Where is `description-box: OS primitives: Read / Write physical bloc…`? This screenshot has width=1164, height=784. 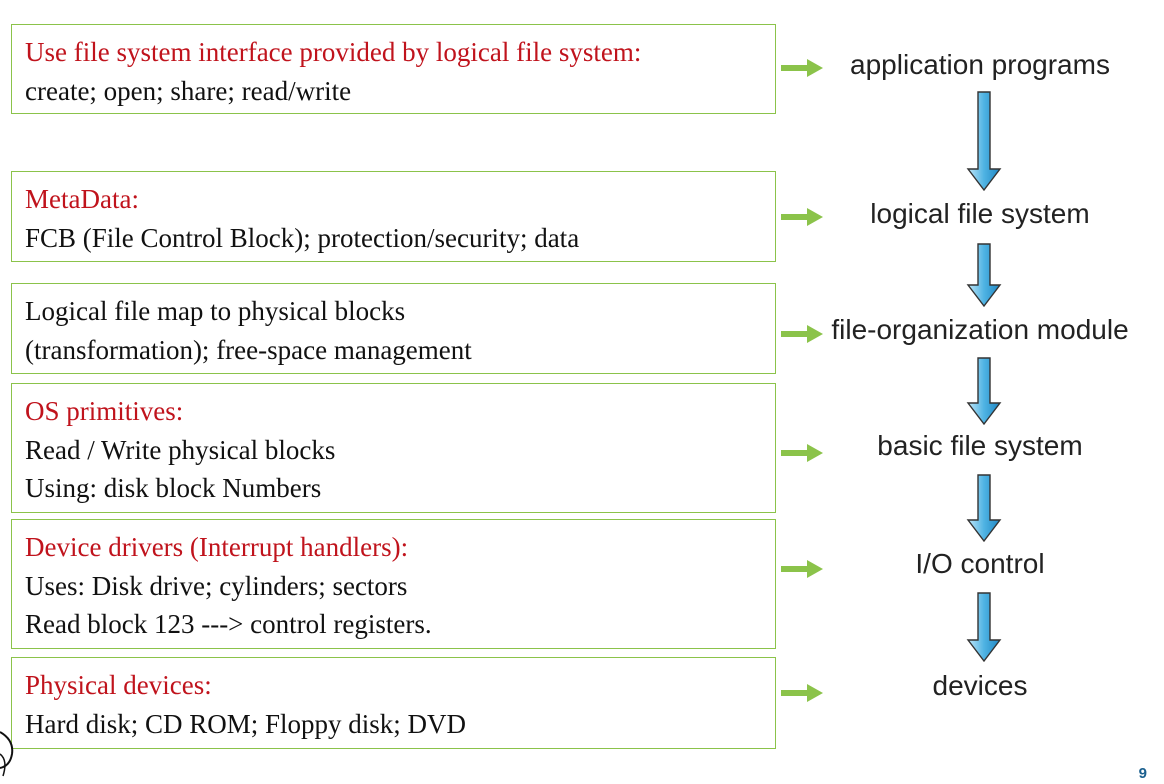 description-box: OS primitives: Read / Write physical bloc… is located at coordinates (393, 448).